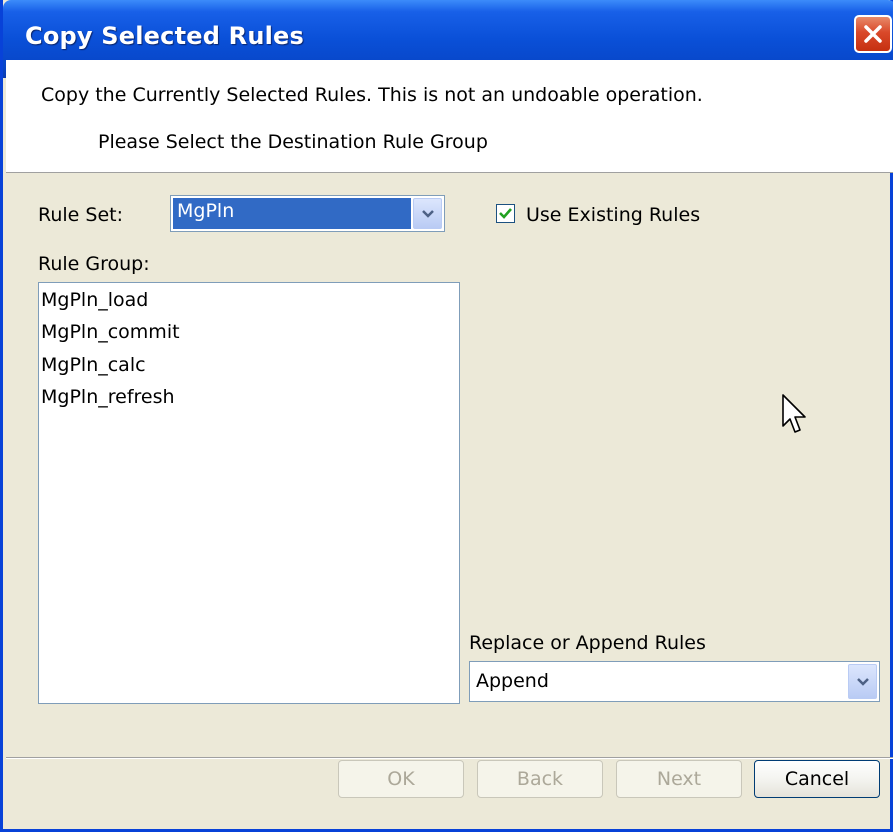 This screenshot has width=893, height=832. I want to click on list-item: MgPln_calc, so click(93, 365).